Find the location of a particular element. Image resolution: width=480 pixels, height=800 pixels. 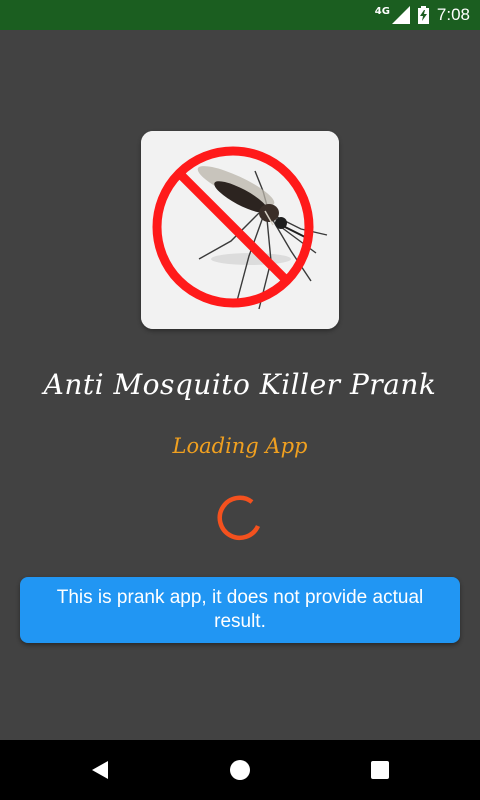

navigation-bar is located at coordinates (240, 770).